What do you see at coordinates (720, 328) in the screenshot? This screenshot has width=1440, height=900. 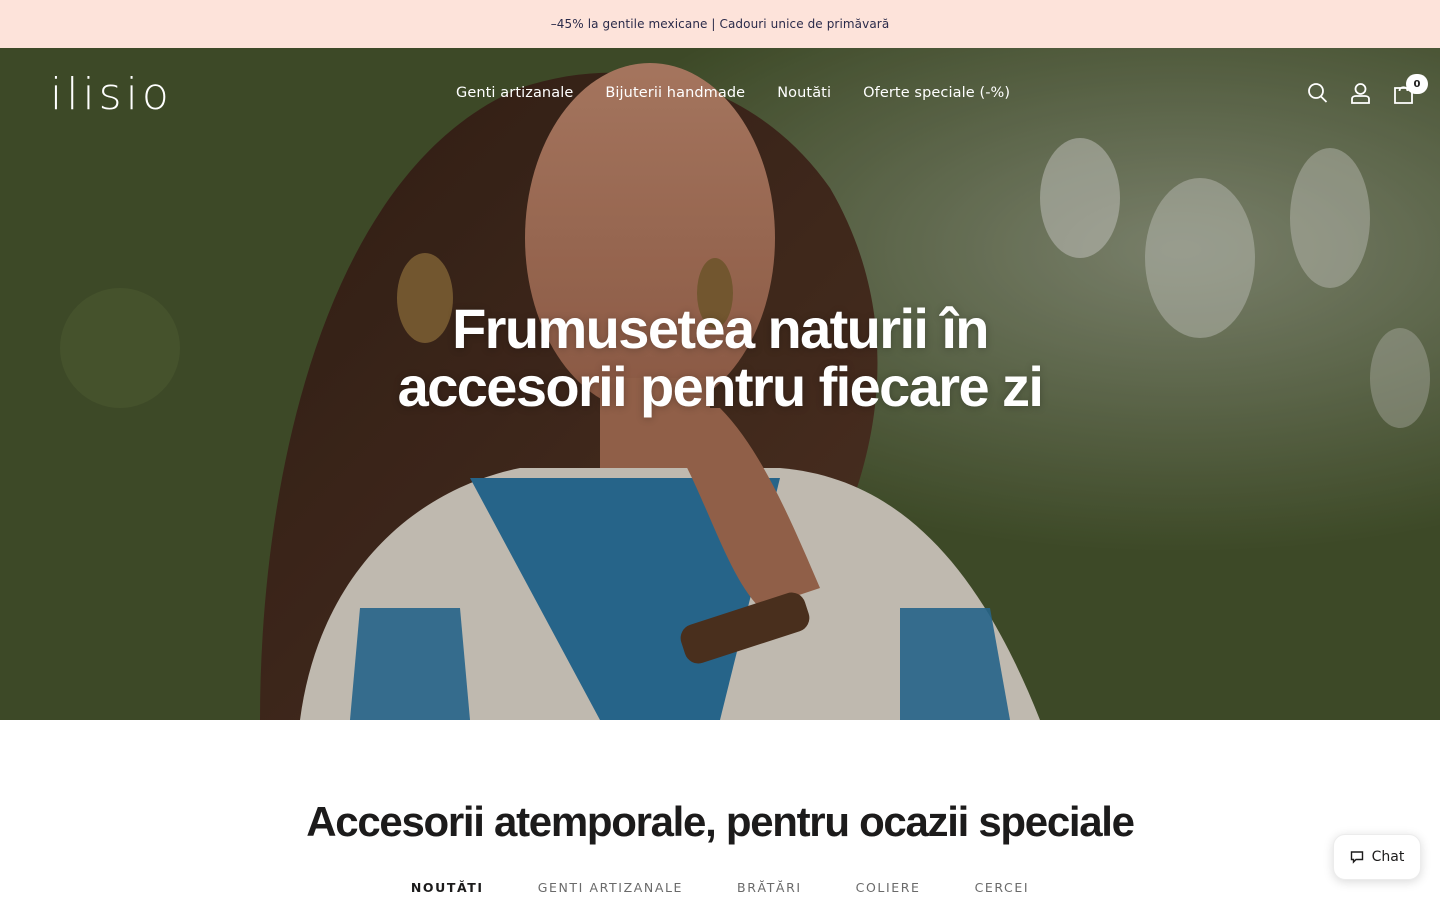 I see `hero-title-line-1: Frumusetea naturii în` at bounding box center [720, 328].